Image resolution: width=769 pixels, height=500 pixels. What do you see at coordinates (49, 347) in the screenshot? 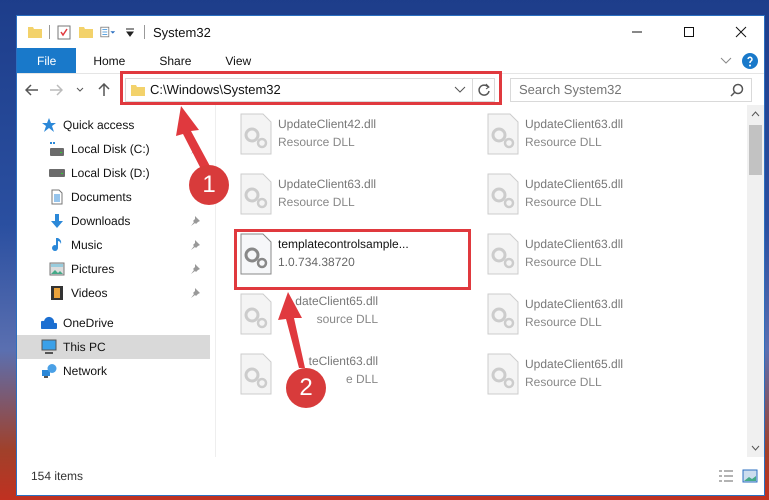
I see `computer-icon` at bounding box center [49, 347].